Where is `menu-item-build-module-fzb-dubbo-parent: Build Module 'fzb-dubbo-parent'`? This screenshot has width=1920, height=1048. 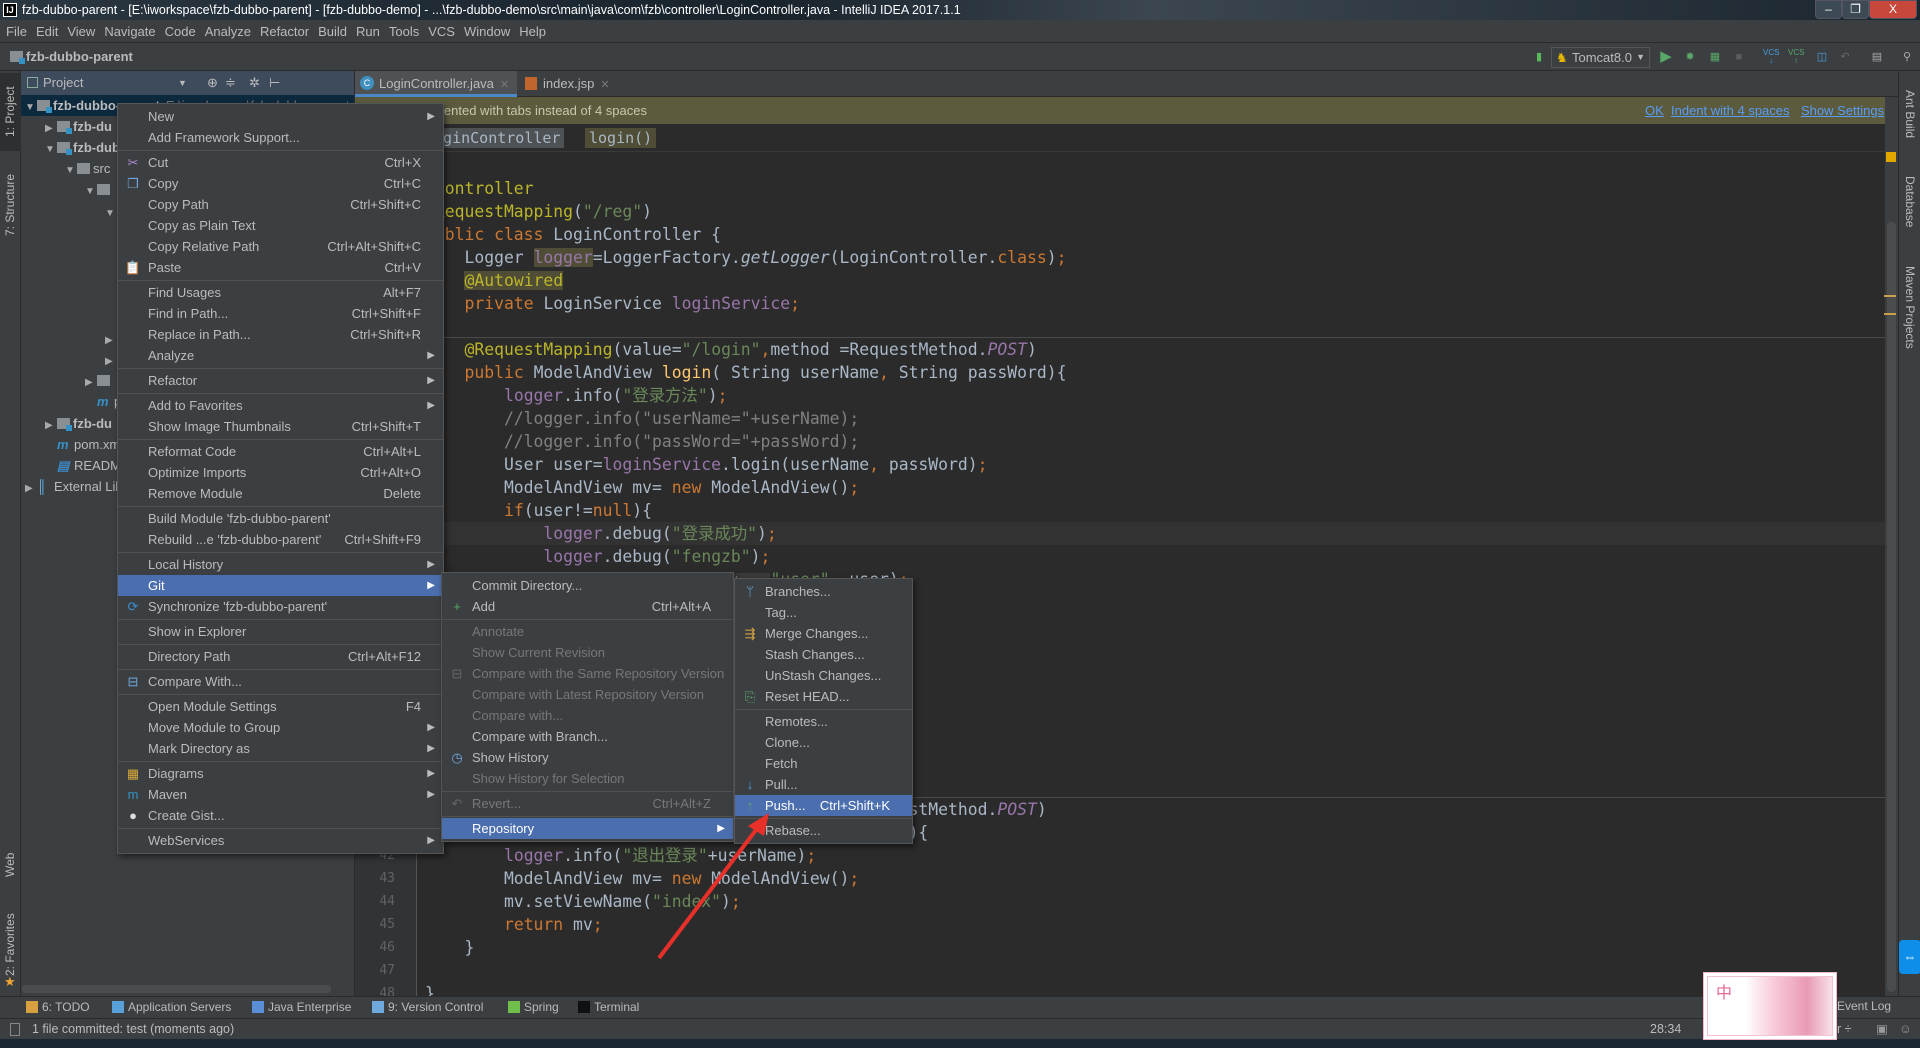 menu-item-build-module-fzb-dubbo-parent: Build Module 'fzb-dubbo-parent' is located at coordinates (280, 518).